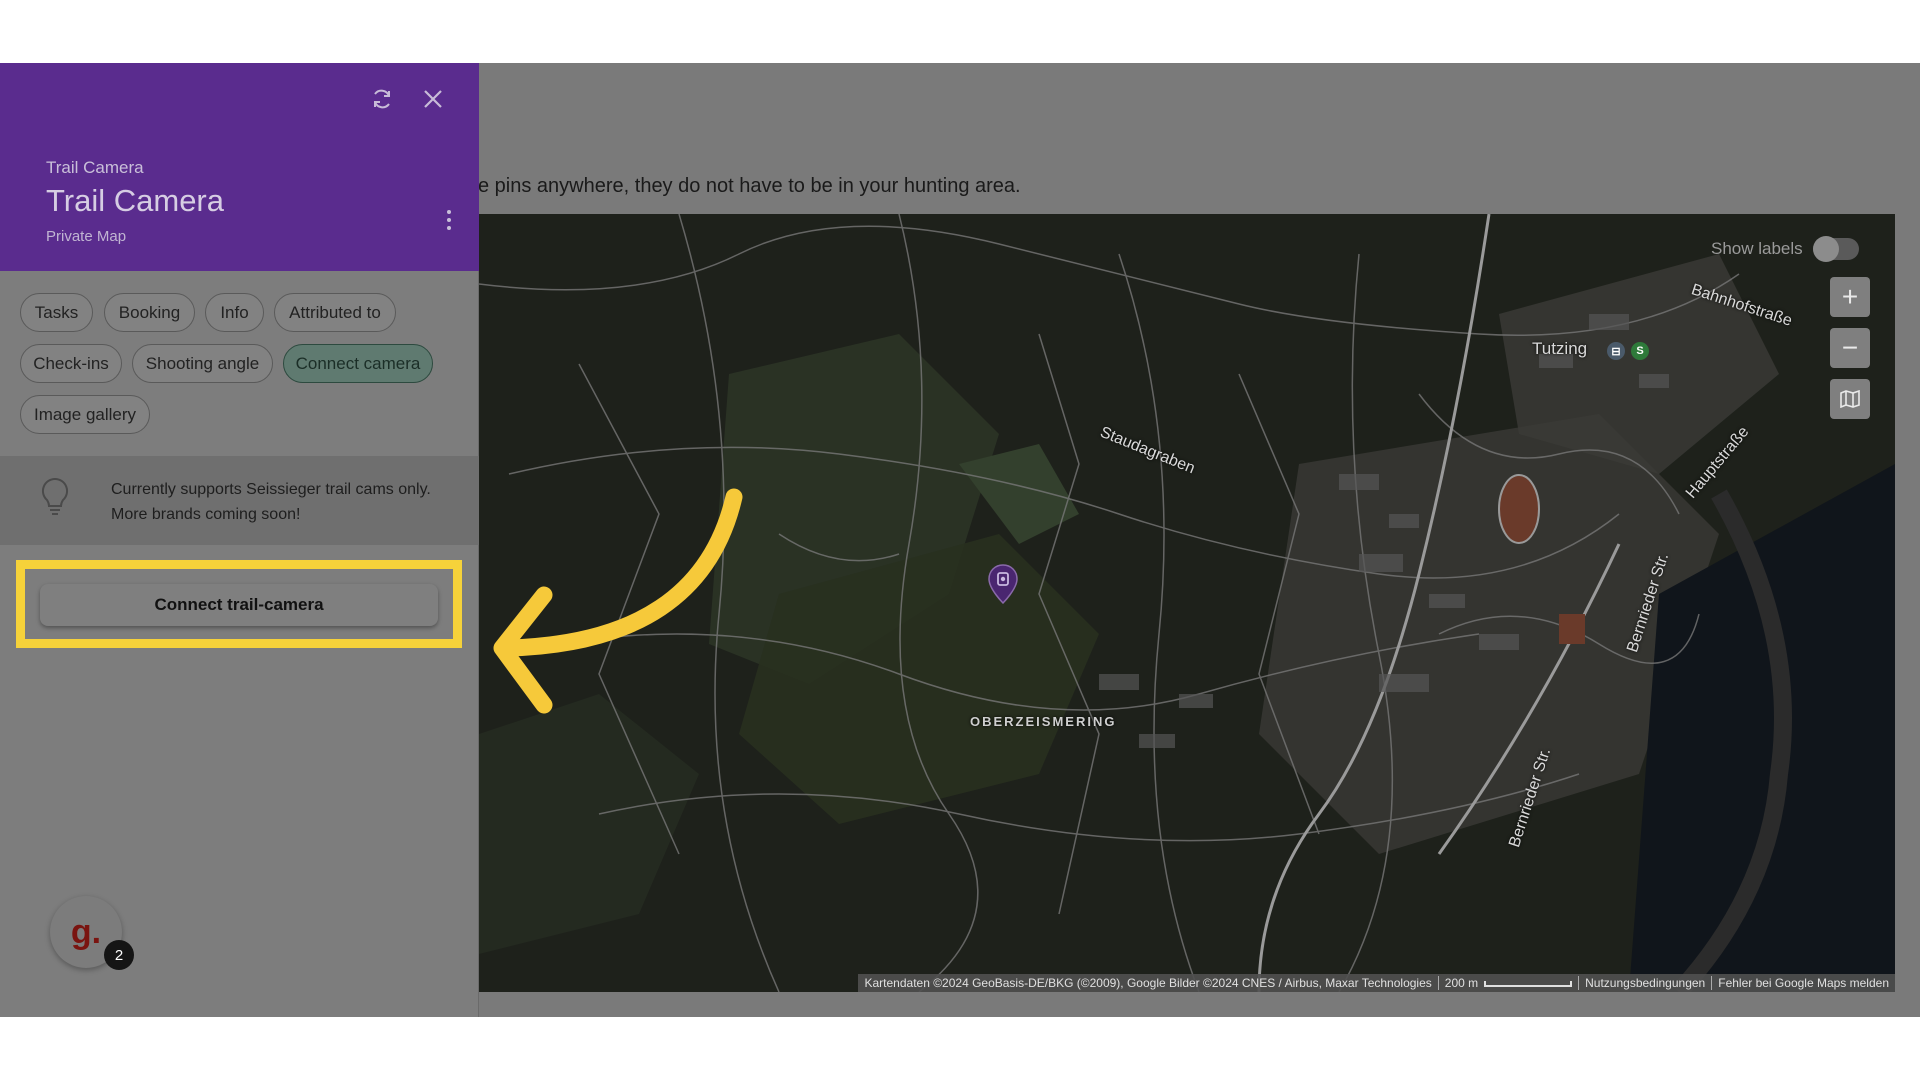 The image size is (1920, 1080). I want to click on bus-station-icon: ⊟, so click(1616, 351).